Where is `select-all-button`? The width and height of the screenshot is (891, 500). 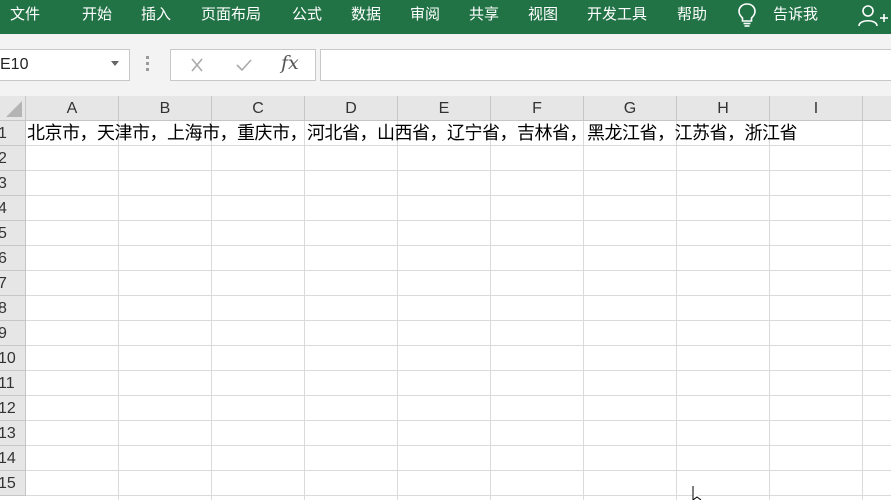 select-all-button is located at coordinates (13, 108).